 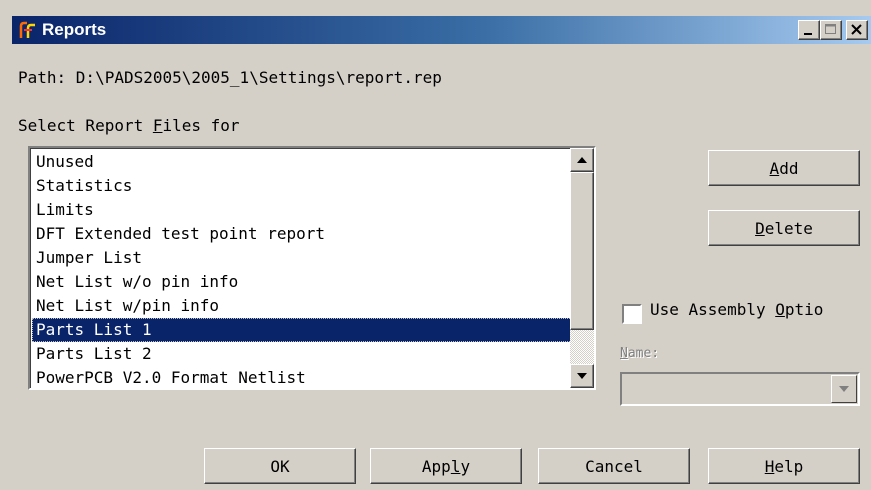 What do you see at coordinates (760, 228) in the screenshot?
I see `delete-mnemonic: D` at bounding box center [760, 228].